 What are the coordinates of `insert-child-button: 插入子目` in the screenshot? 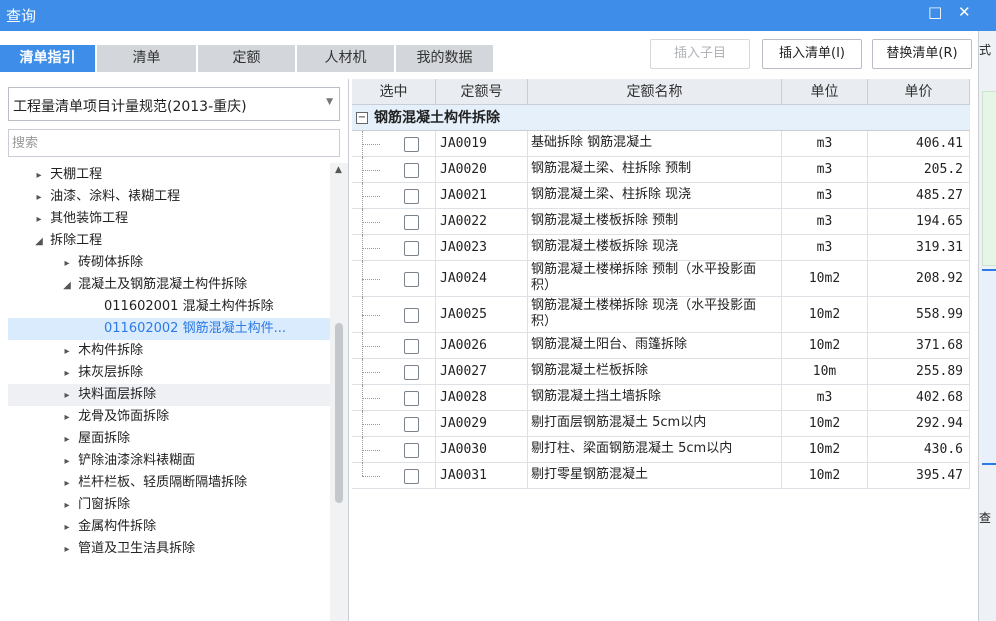 It's located at (700, 54).